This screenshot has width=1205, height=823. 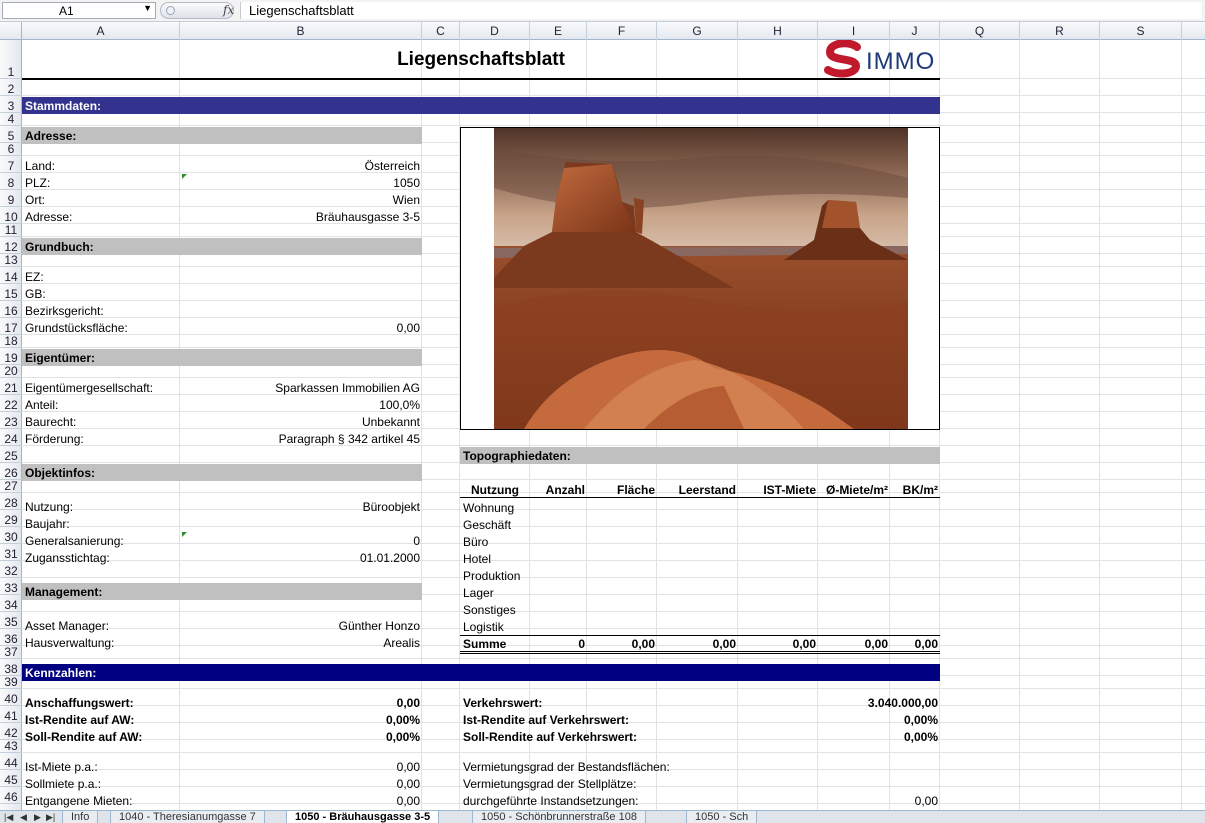 I want to click on topo-row-label: Logistik, so click(x=483, y=627).